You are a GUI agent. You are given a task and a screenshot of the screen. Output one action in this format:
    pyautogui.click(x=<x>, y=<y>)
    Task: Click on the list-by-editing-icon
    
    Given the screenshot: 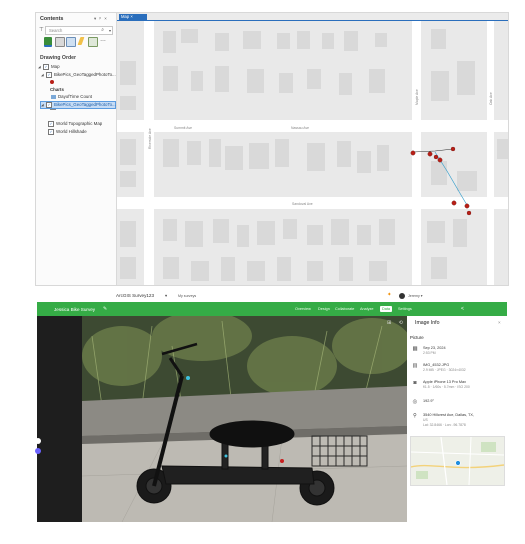 What is the action you would take?
    pyautogui.click(x=81, y=41)
    